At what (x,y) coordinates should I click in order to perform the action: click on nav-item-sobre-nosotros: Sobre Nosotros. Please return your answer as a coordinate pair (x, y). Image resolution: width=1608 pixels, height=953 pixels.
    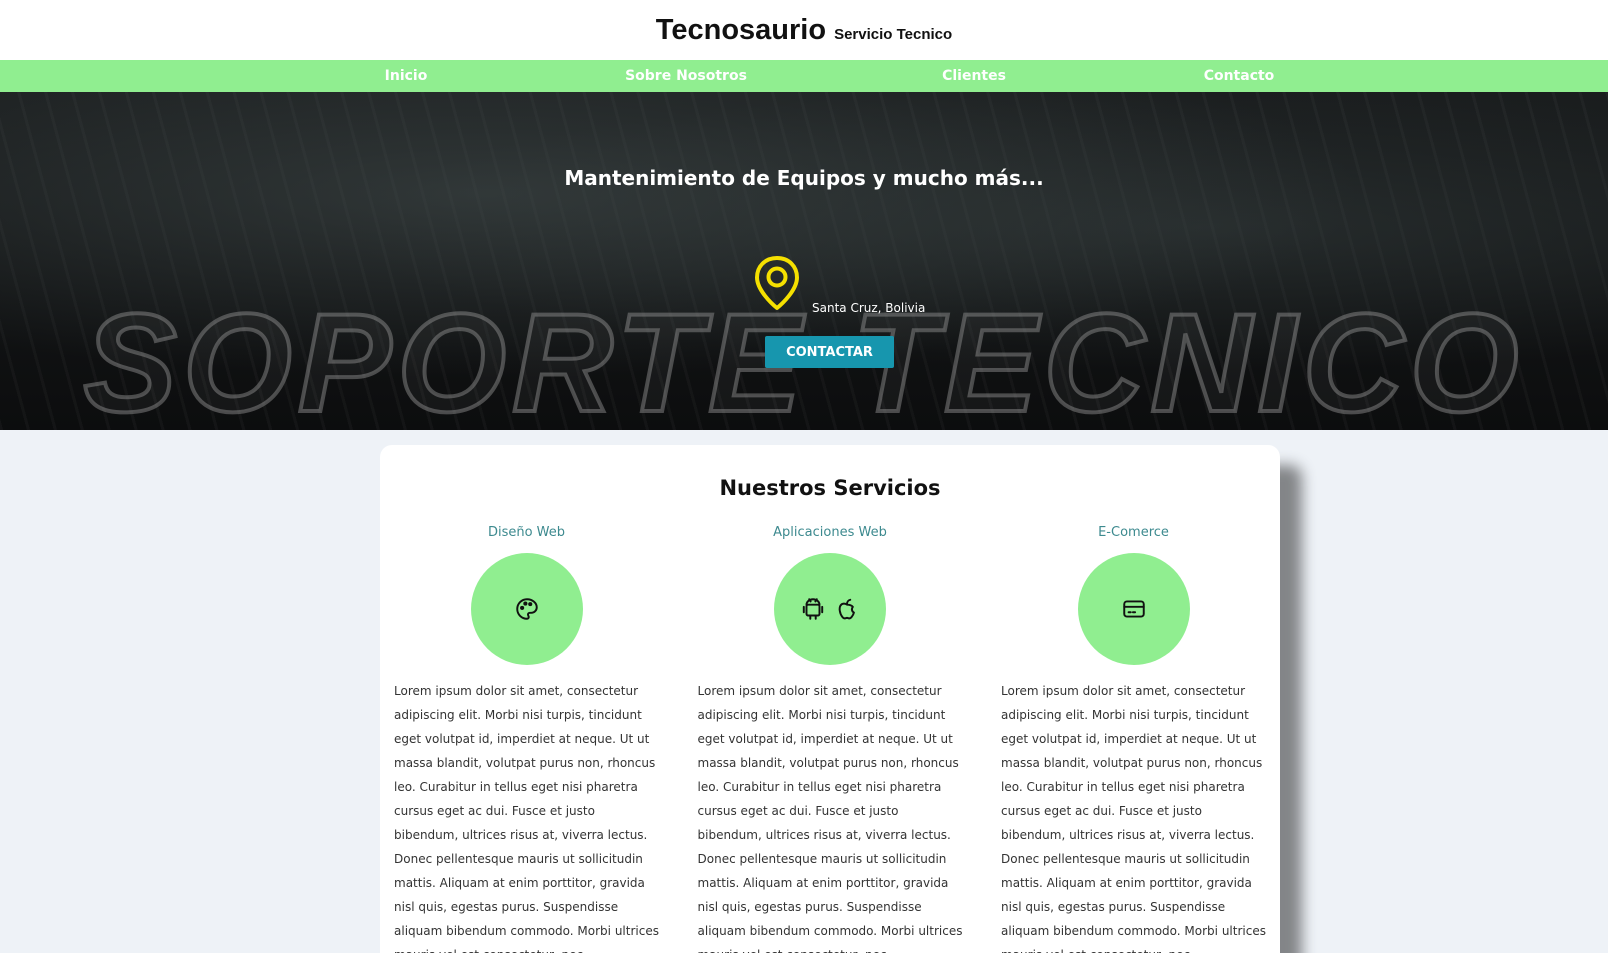
    Looking at the image, I should click on (686, 76).